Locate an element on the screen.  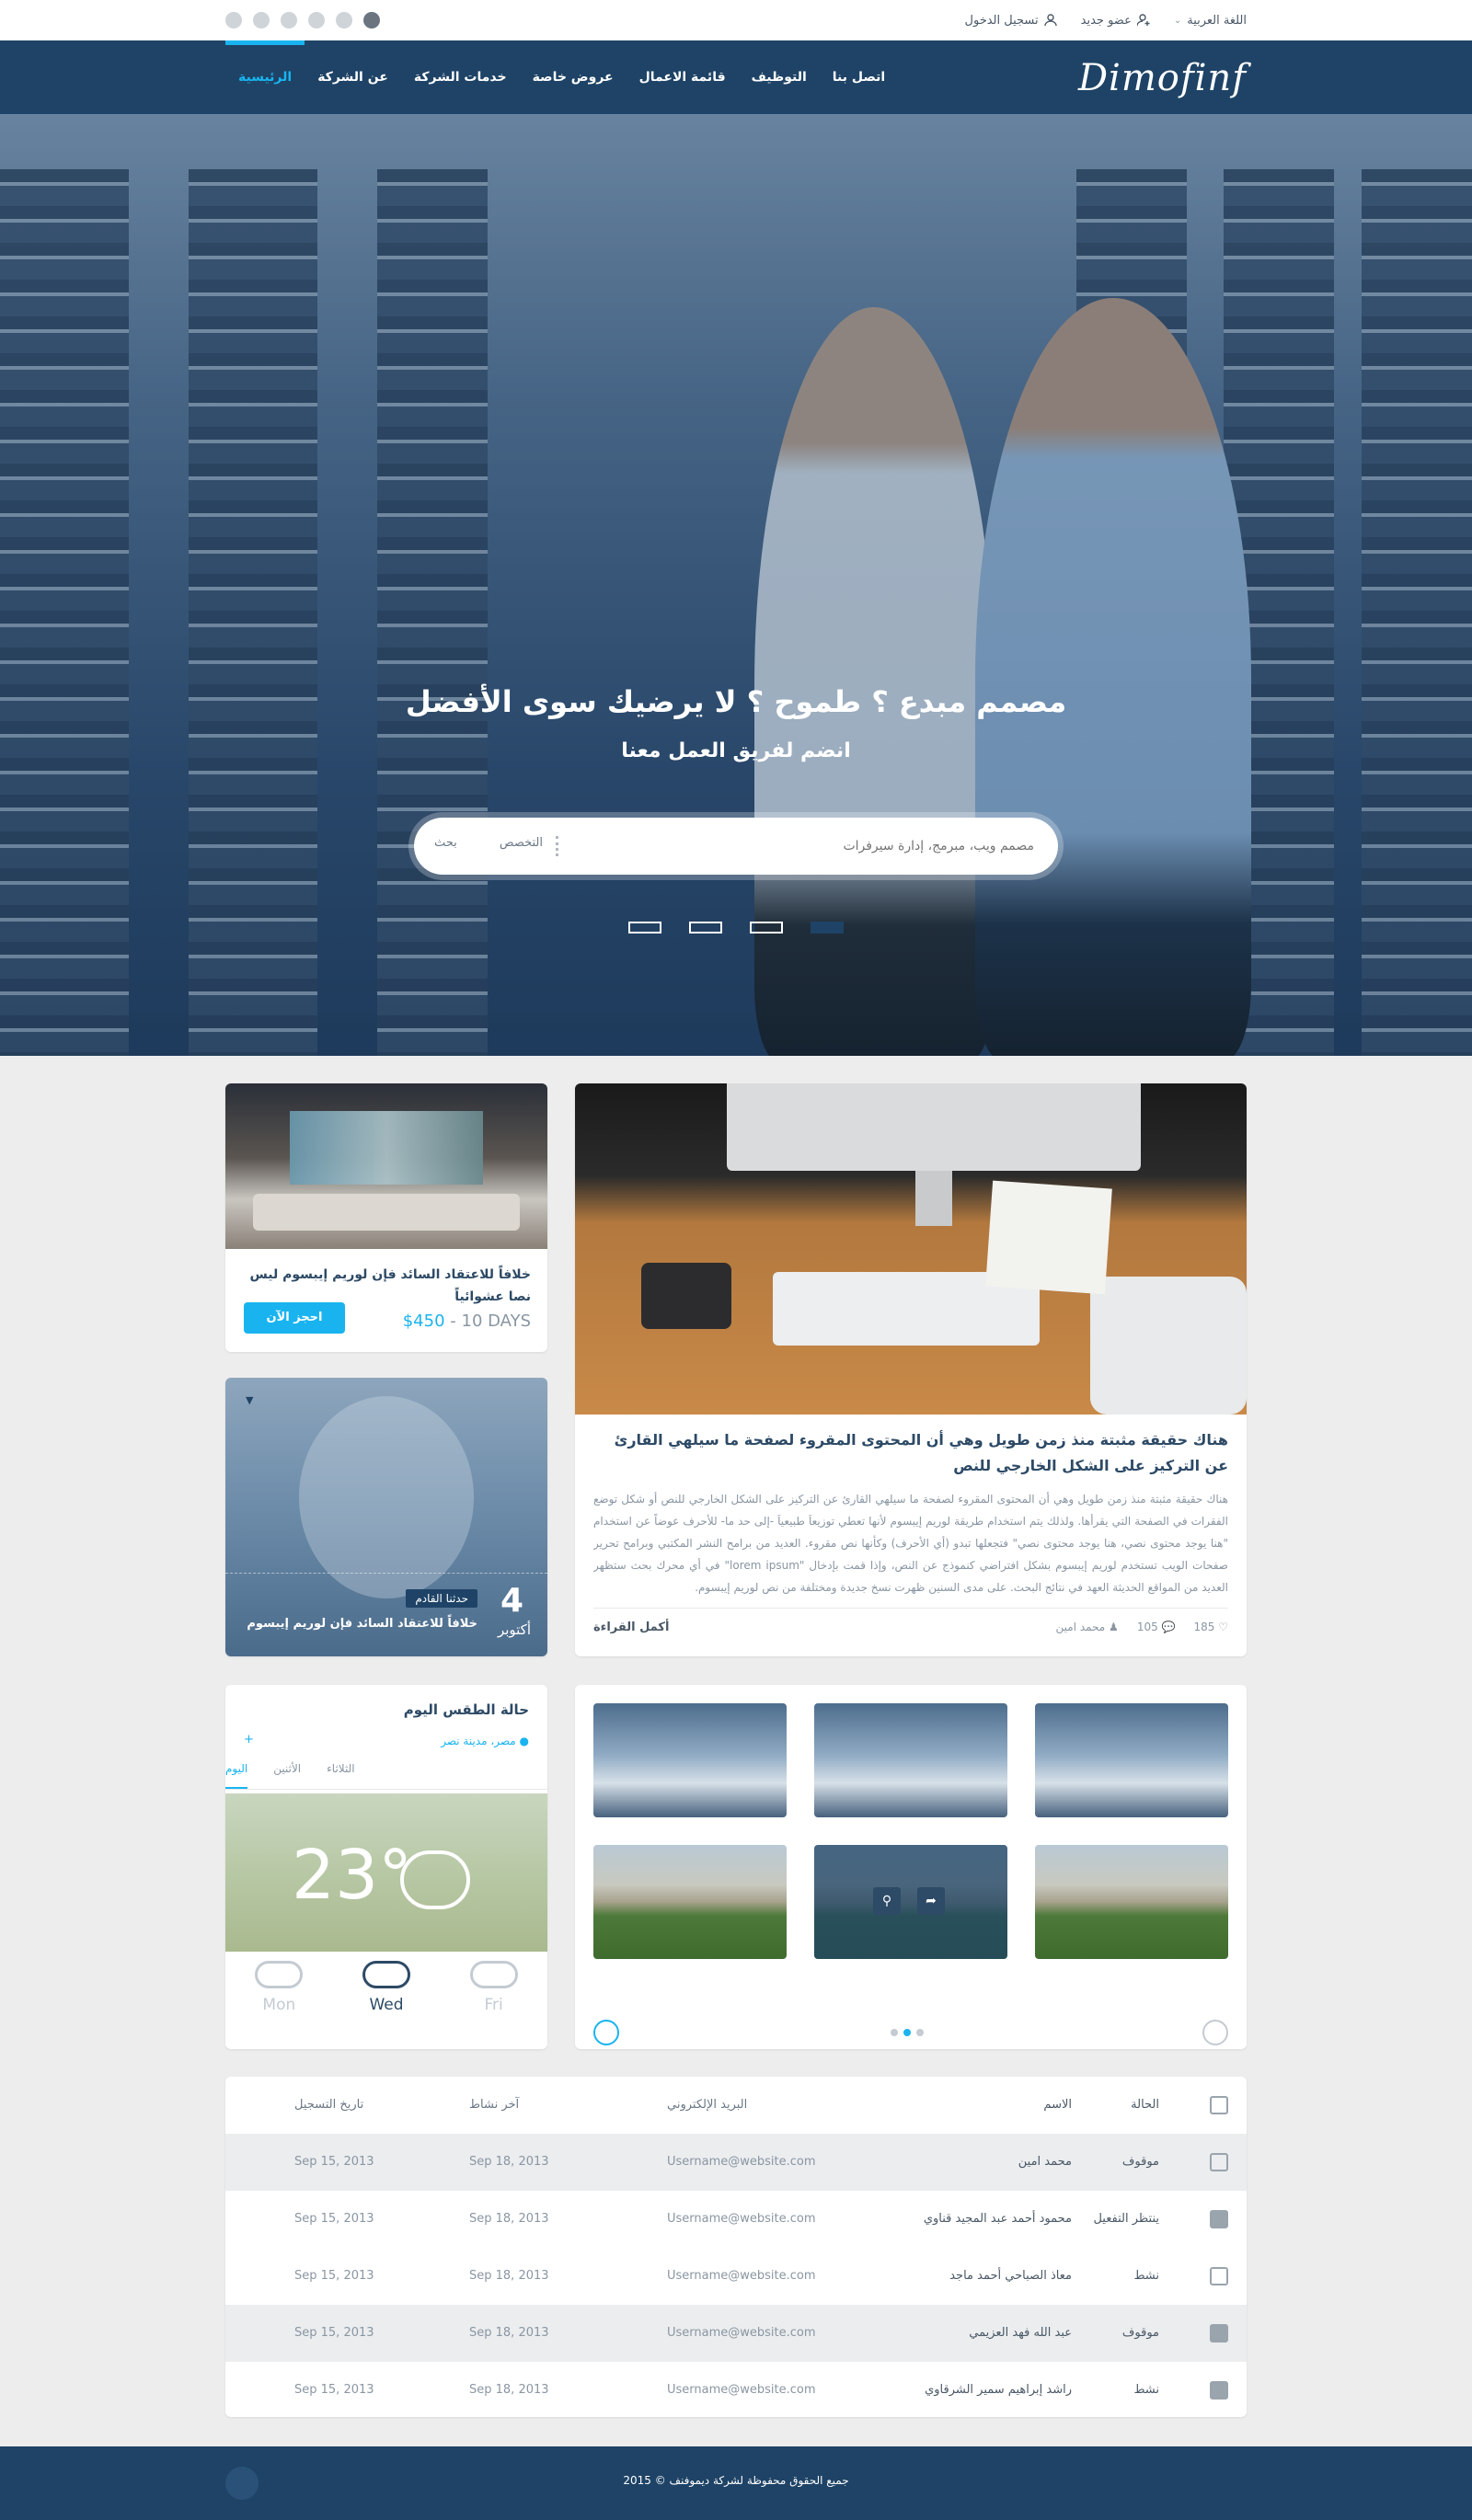
new-member-link: عضو جديد is located at coordinates (1115, 21).